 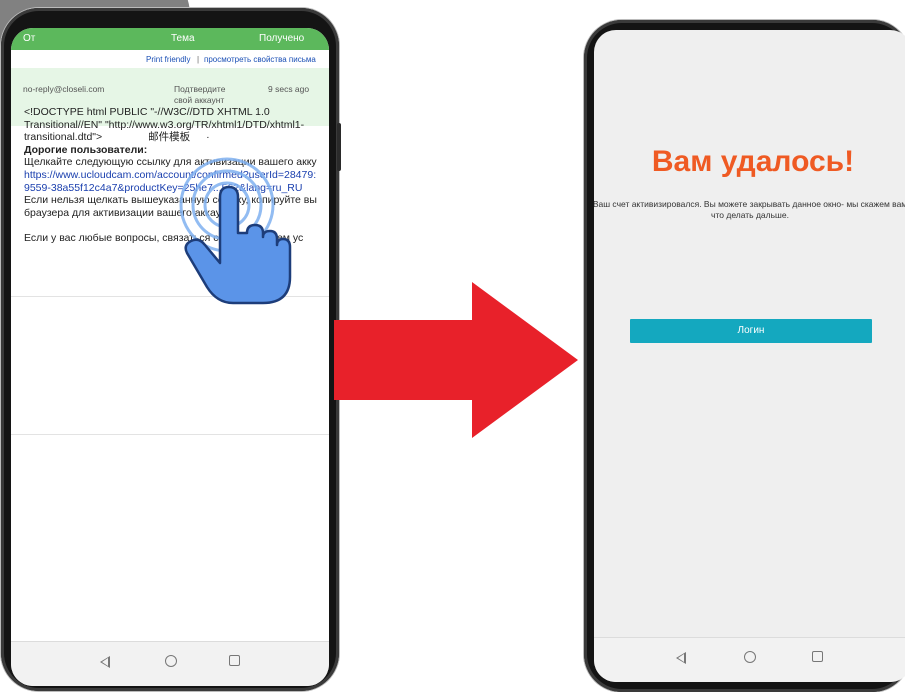 What do you see at coordinates (183, 38) in the screenshot?
I see `header-subject: Тема` at bounding box center [183, 38].